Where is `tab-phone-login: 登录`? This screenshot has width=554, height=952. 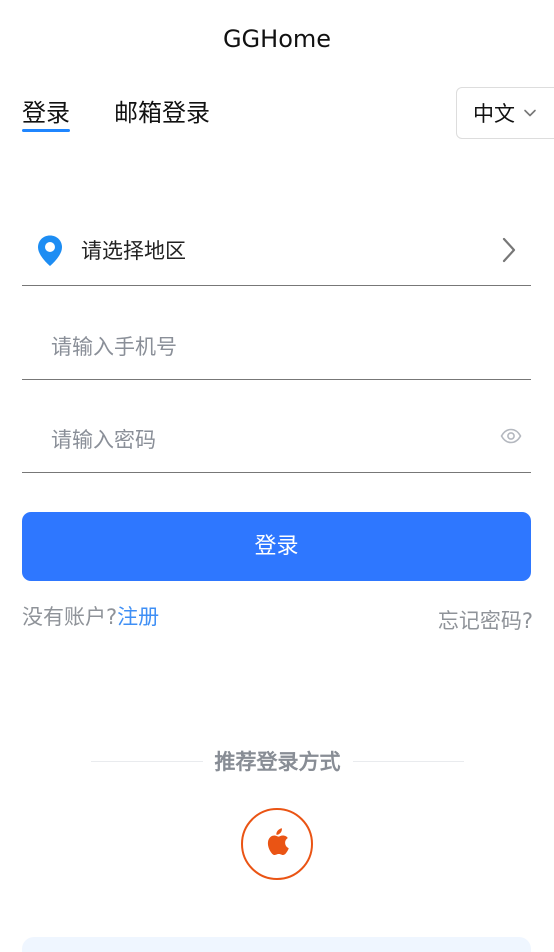 tab-phone-login: 登录 is located at coordinates (46, 114).